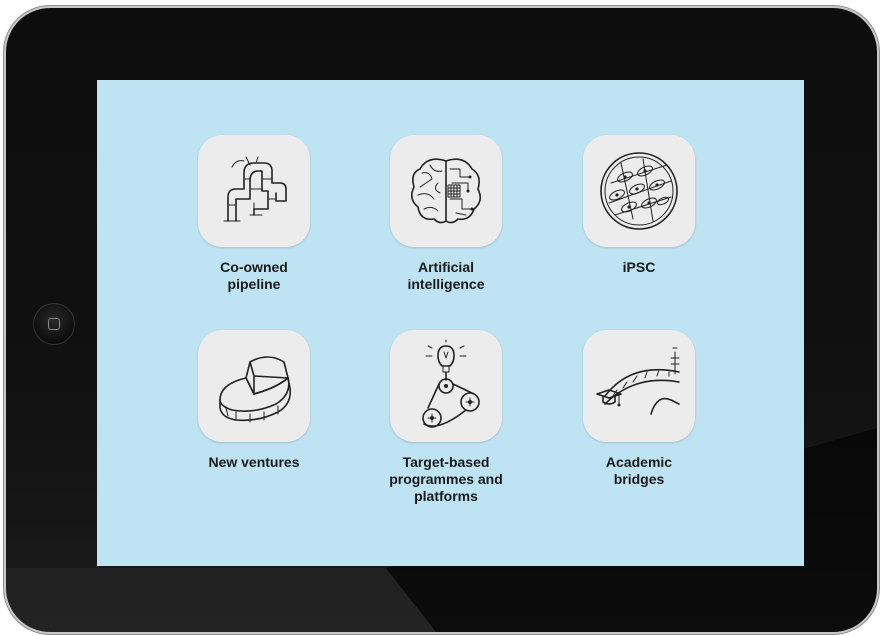 This screenshot has height=636, width=883. Describe the element at coordinates (254, 462) in the screenshot. I see `app-label: New ventures` at that location.